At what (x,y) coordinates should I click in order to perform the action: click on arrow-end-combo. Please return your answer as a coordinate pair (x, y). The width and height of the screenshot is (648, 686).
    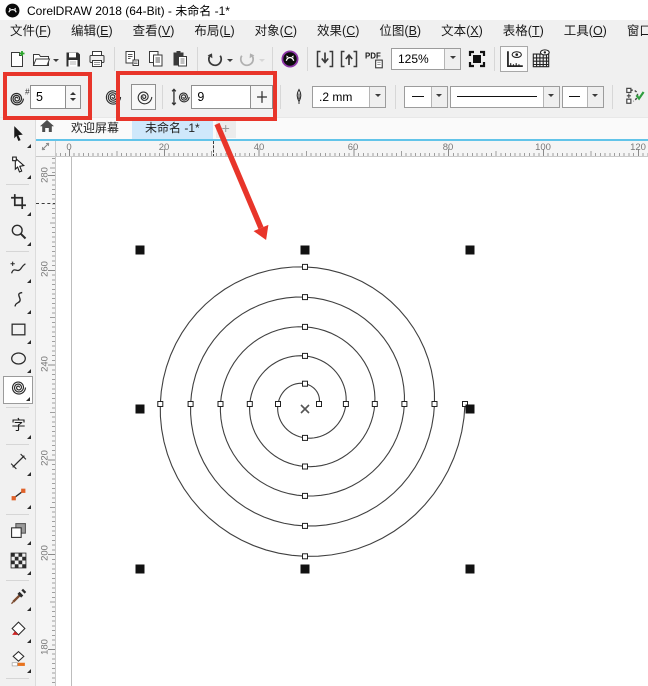
    Looking at the image, I should click on (582, 96).